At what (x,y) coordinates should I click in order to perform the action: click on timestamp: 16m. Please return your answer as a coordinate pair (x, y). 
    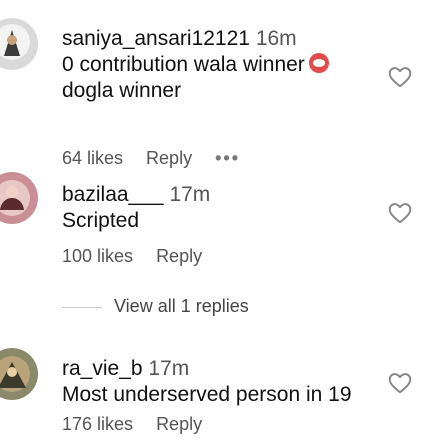
    Looking at the image, I should click on (276, 38).